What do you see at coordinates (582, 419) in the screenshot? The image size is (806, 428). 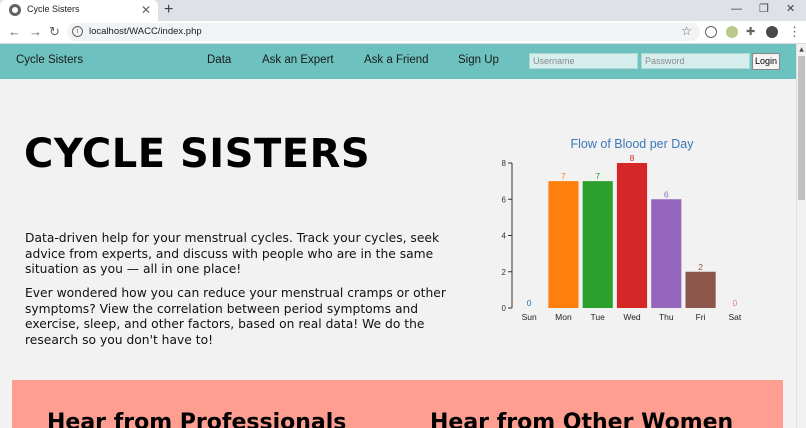 I see `other-women-heading: Hear from Other Women` at bounding box center [582, 419].